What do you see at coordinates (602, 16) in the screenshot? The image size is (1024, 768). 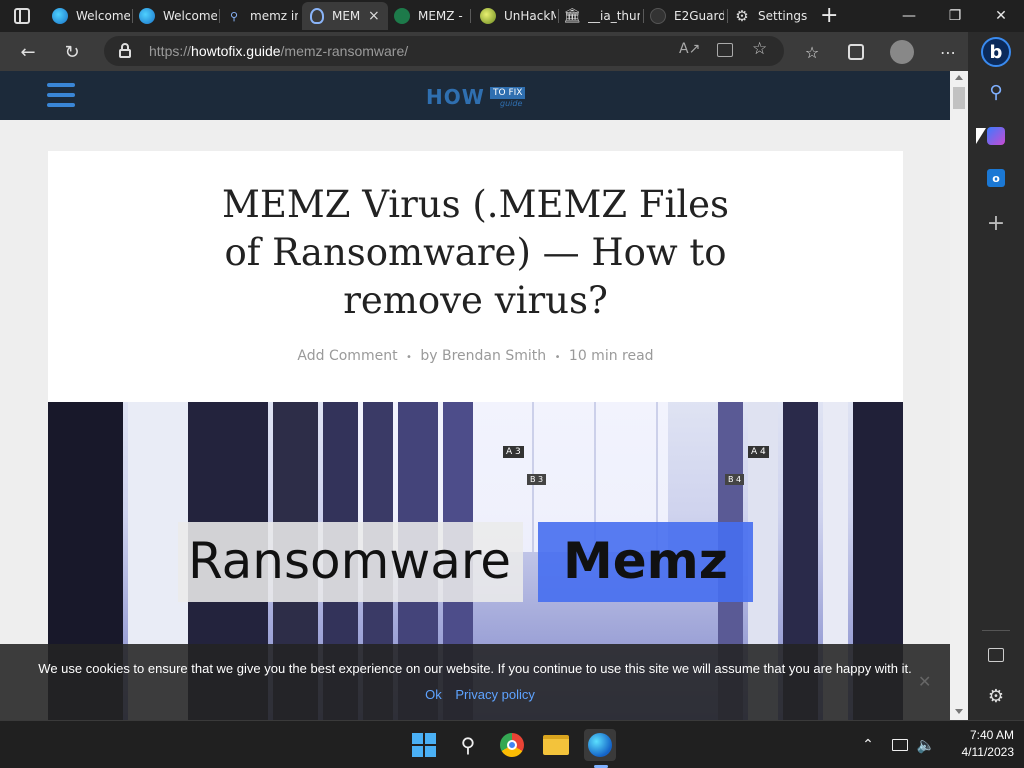 I see `tab-ia-thumb: 🏛 __ia_thun` at bounding box center [602, 16].